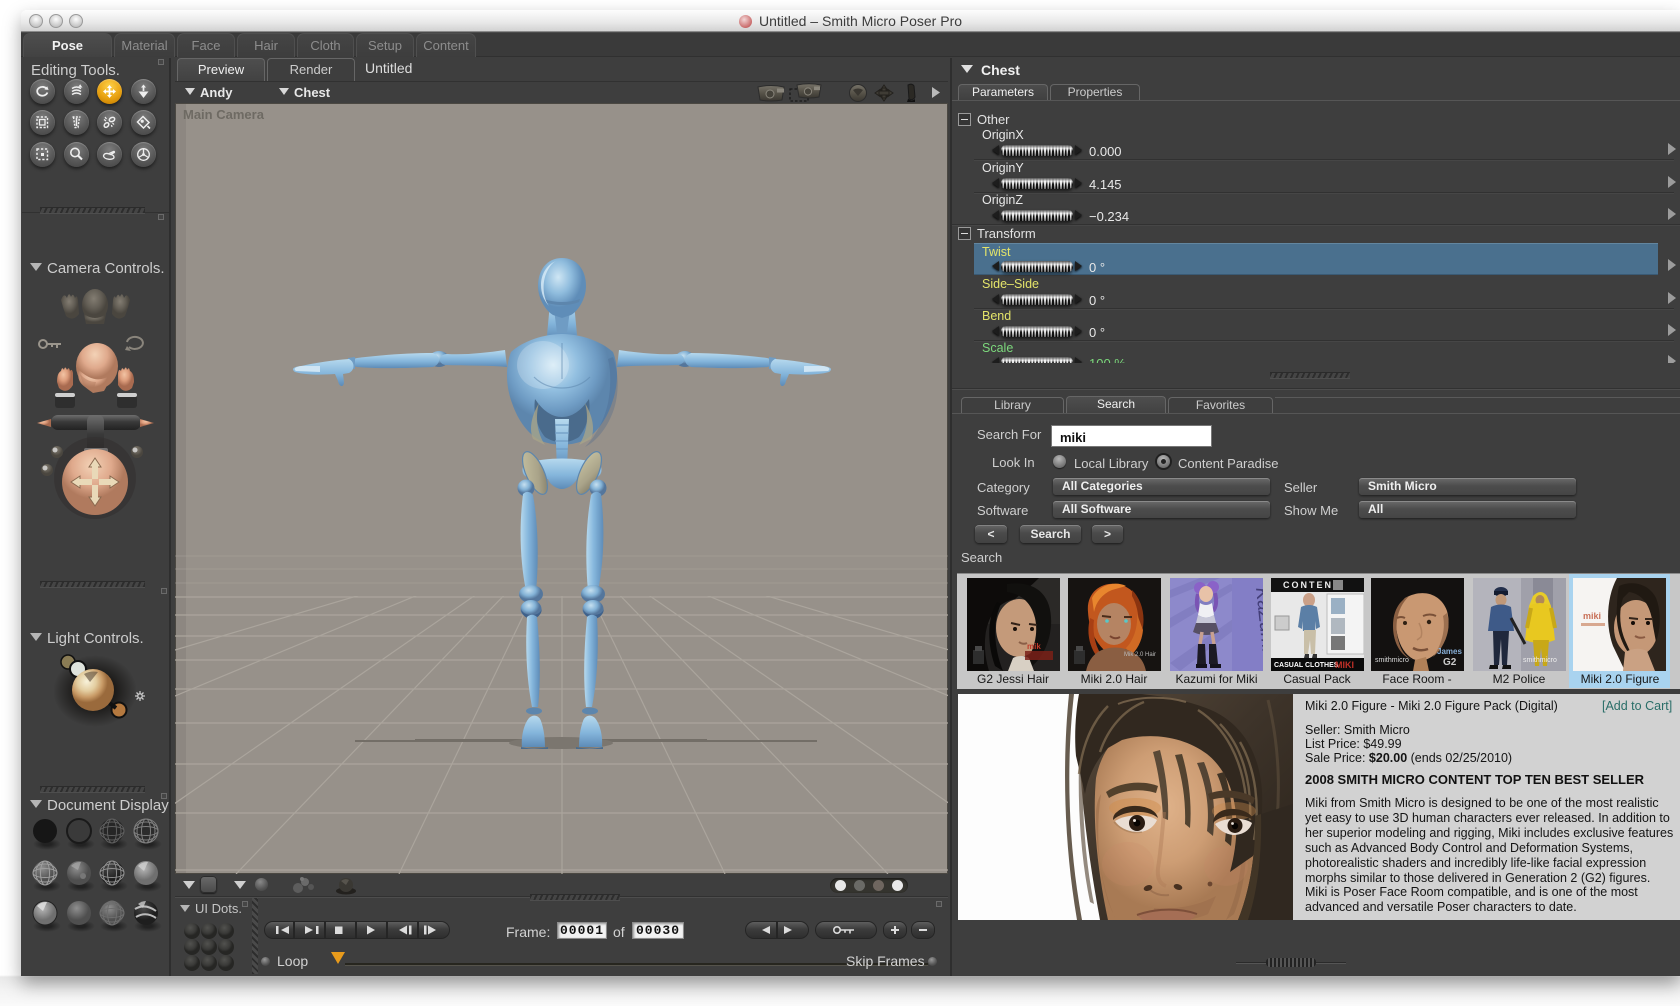 The height and width of the screenshot is (1006, 1680). Describe the element at coordinates (224, 114) in the screenshot. I see `svg-text: Main Camera` at that location.